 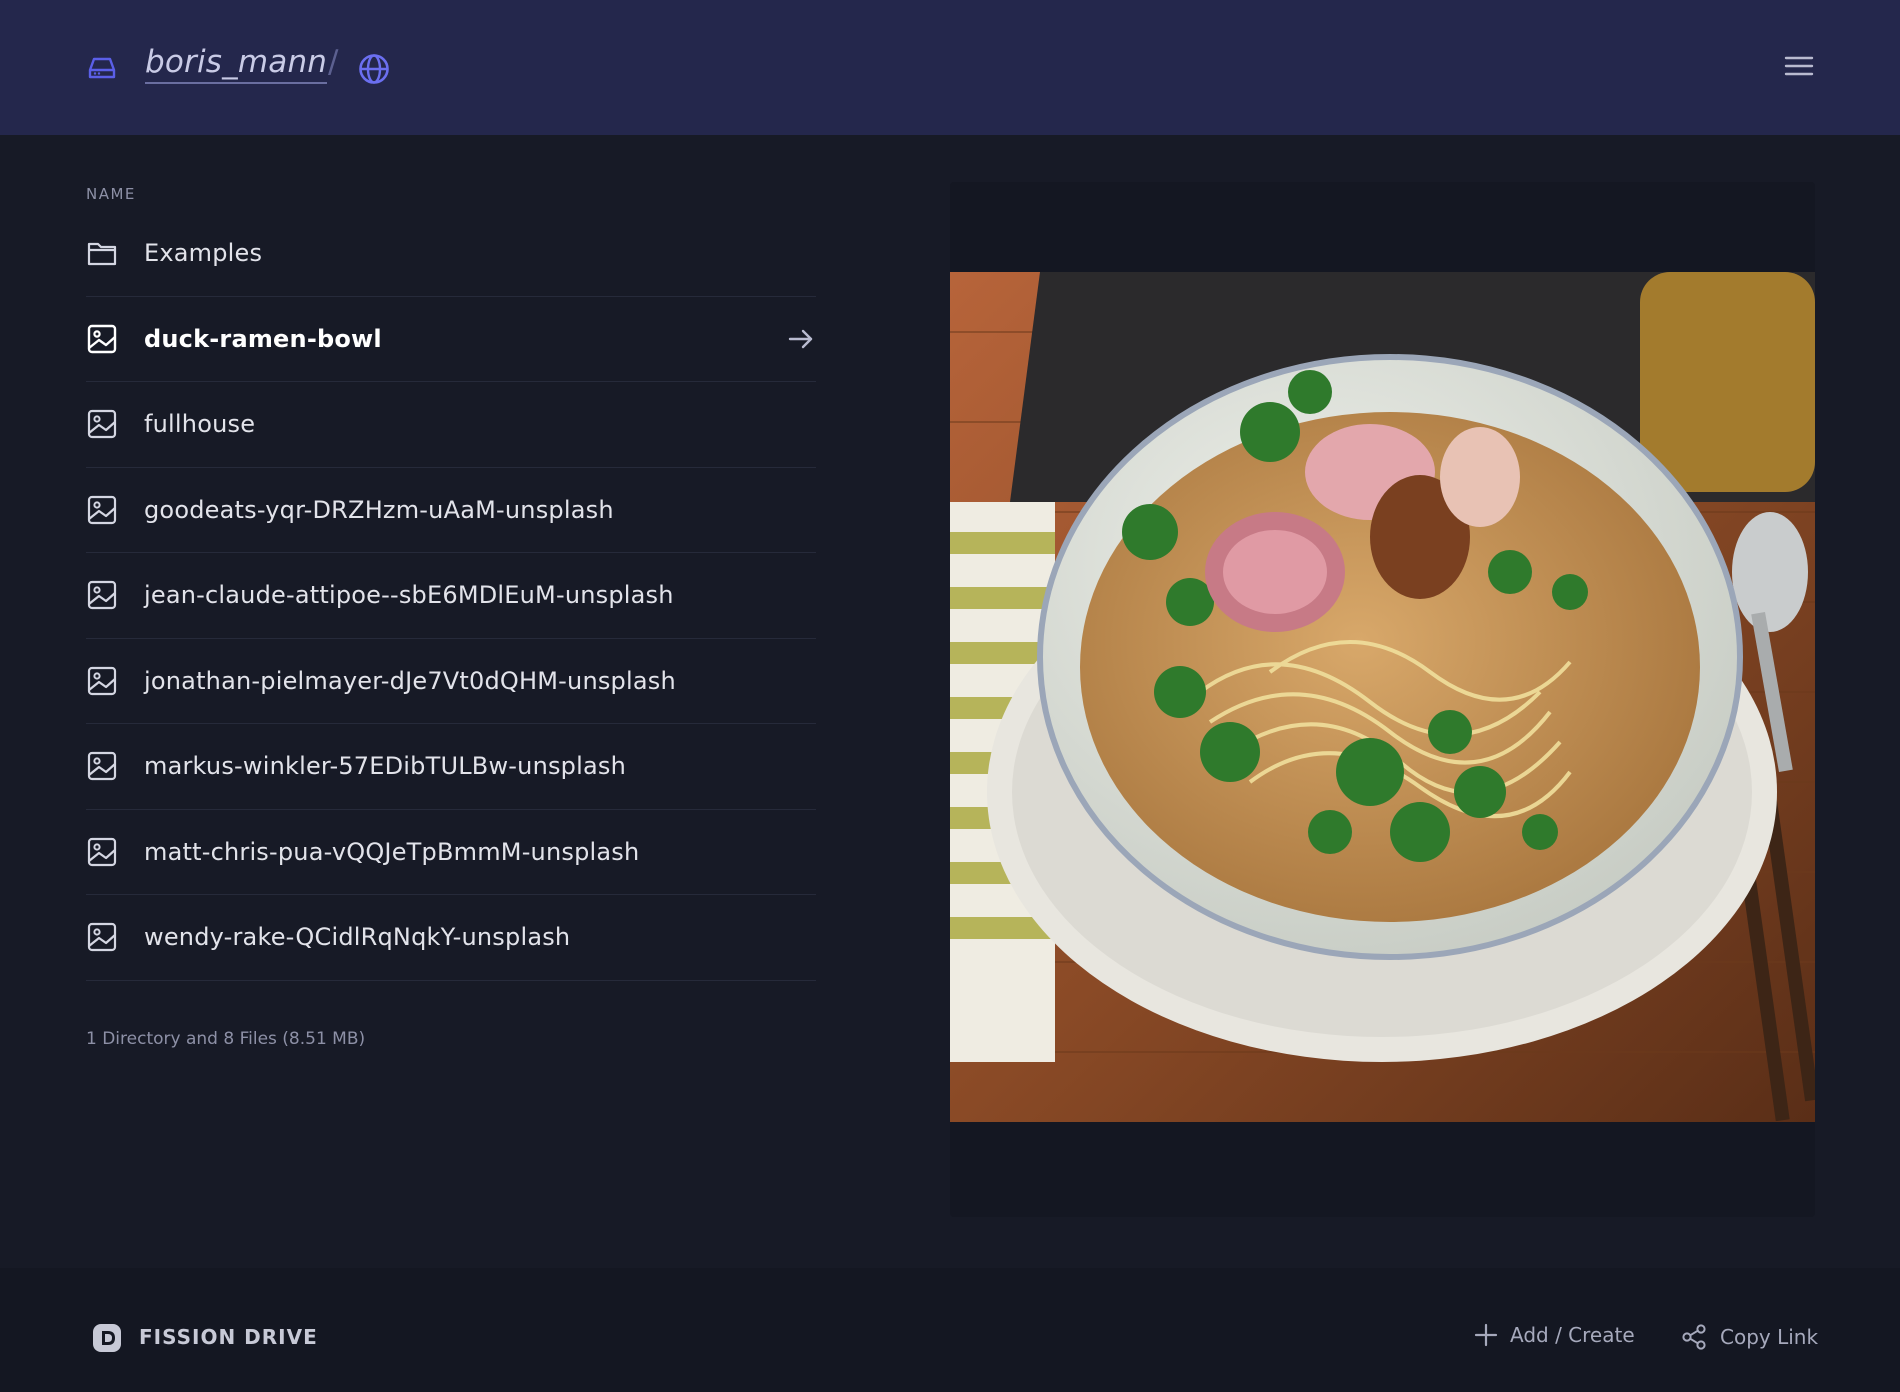 I want to click on name-column-header: NAME, so click(x=111, y=194).